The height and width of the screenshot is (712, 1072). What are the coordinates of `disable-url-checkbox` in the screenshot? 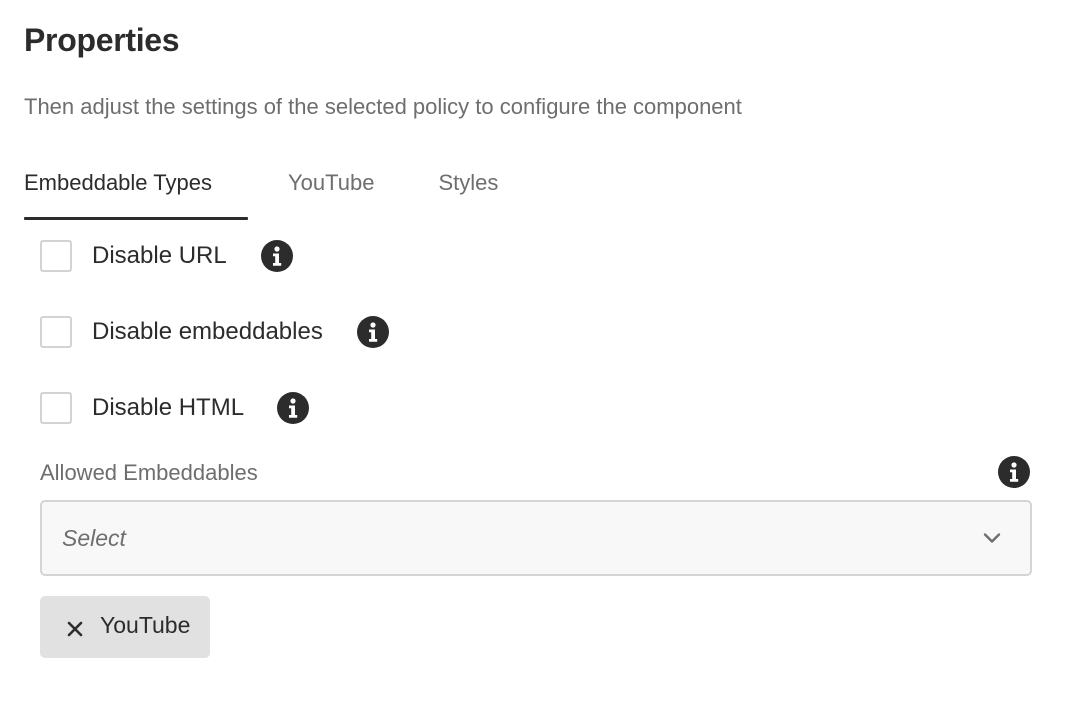 It's located at (56, 256).